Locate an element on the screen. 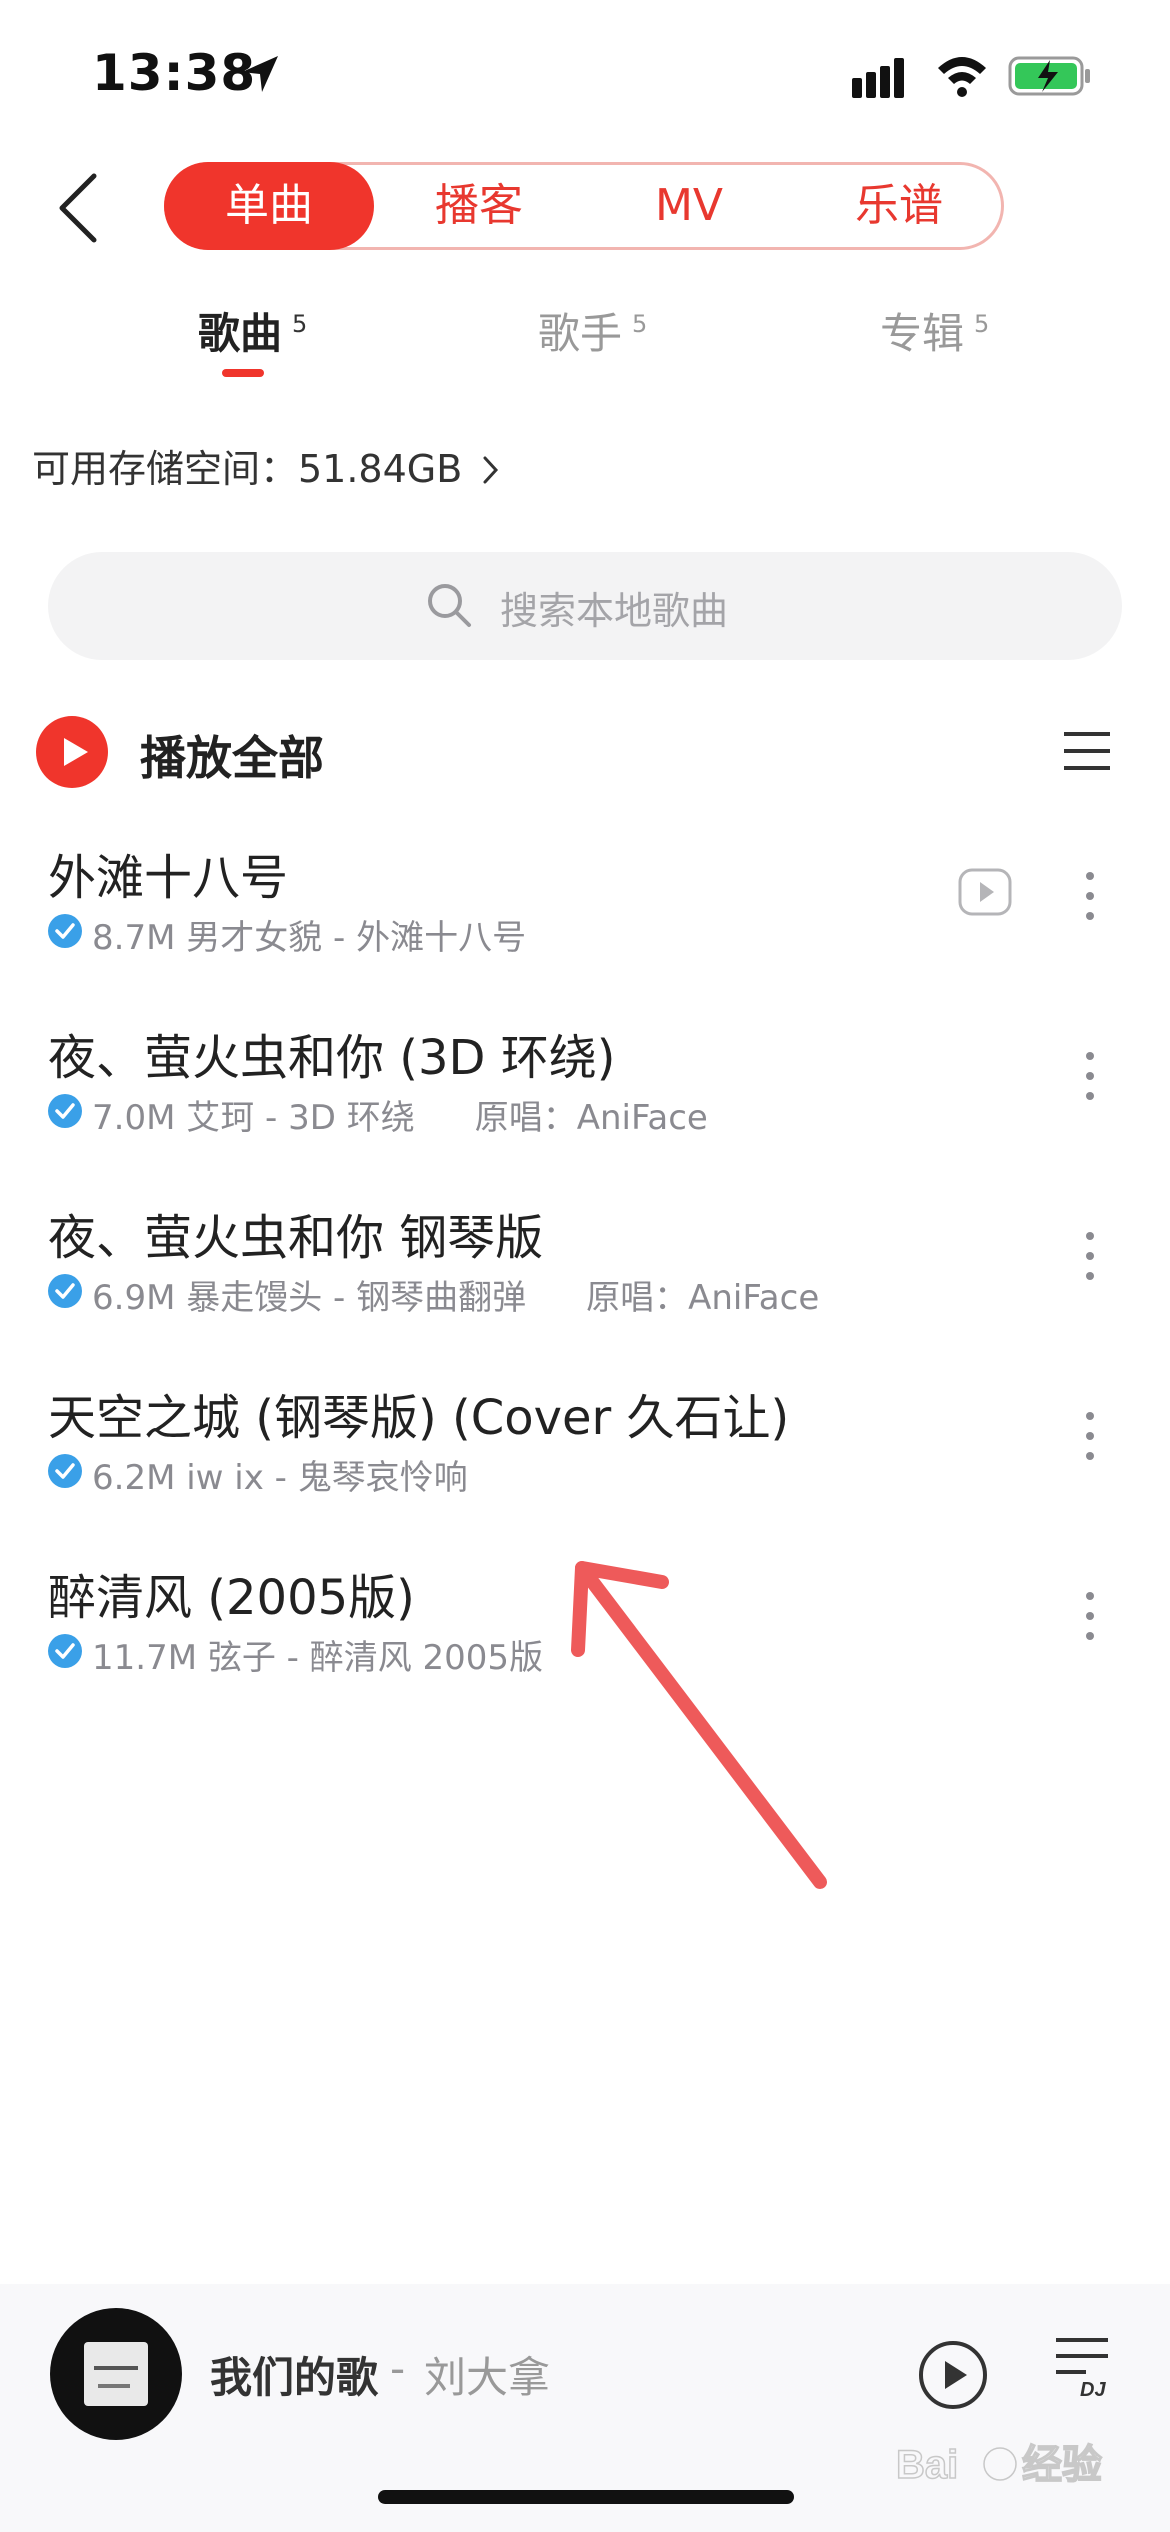 The image size is (1170, 2532). song-meta-text: 6.2M iw ix - 鬼琴哀怜响 is located at coordinates (280, 1478).